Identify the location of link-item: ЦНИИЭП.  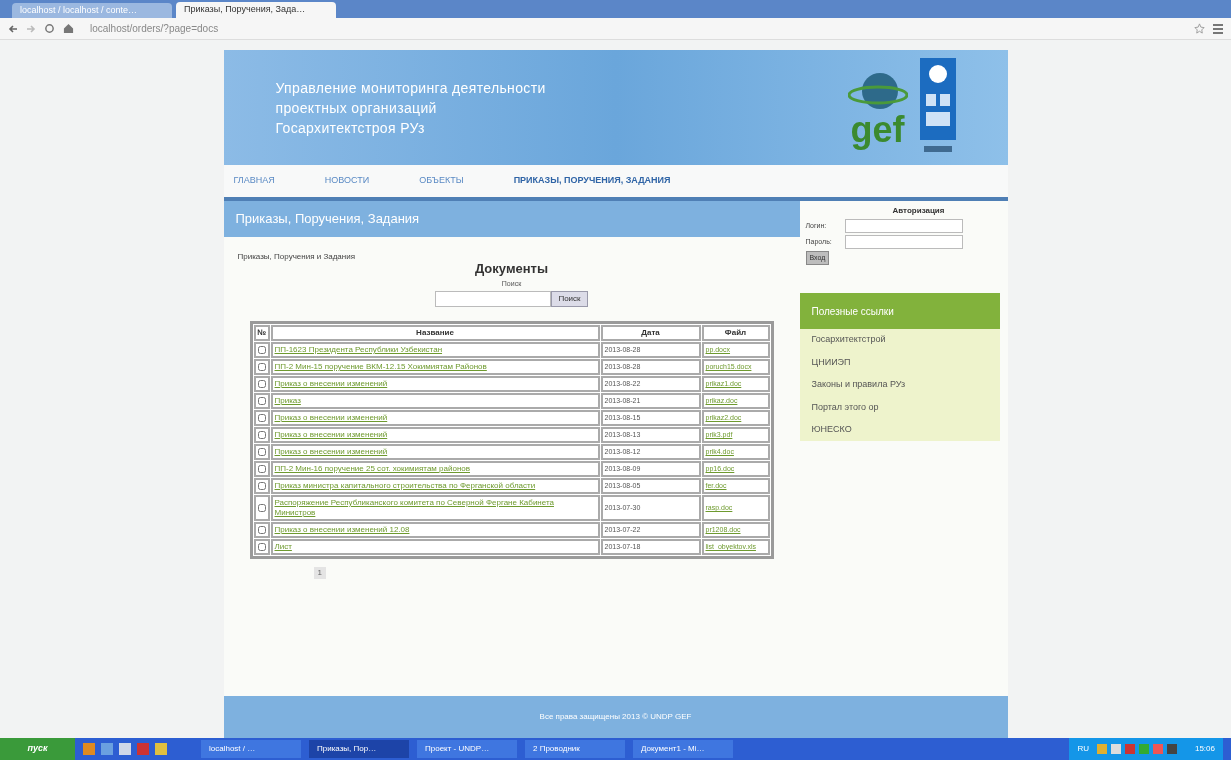
(899, 362).